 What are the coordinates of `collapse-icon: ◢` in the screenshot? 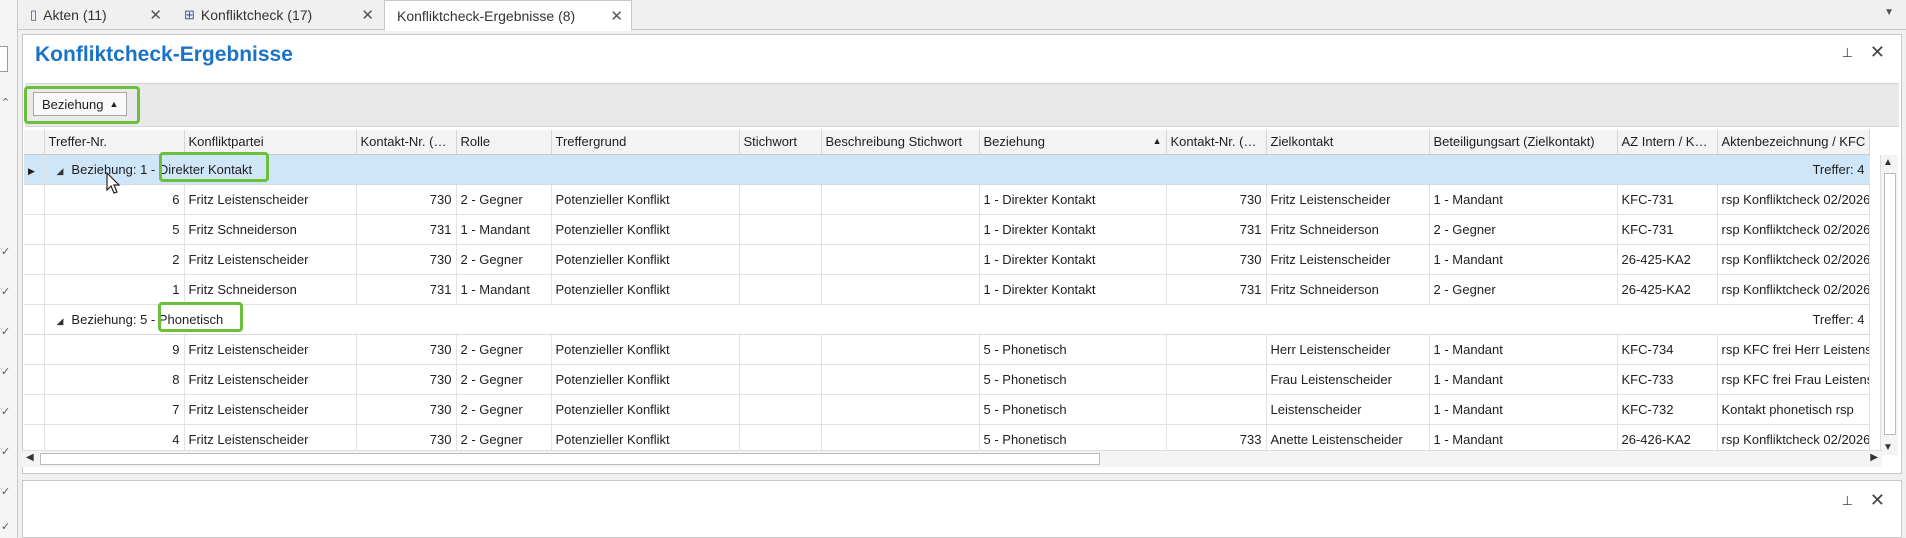 It's located at (60, 321).